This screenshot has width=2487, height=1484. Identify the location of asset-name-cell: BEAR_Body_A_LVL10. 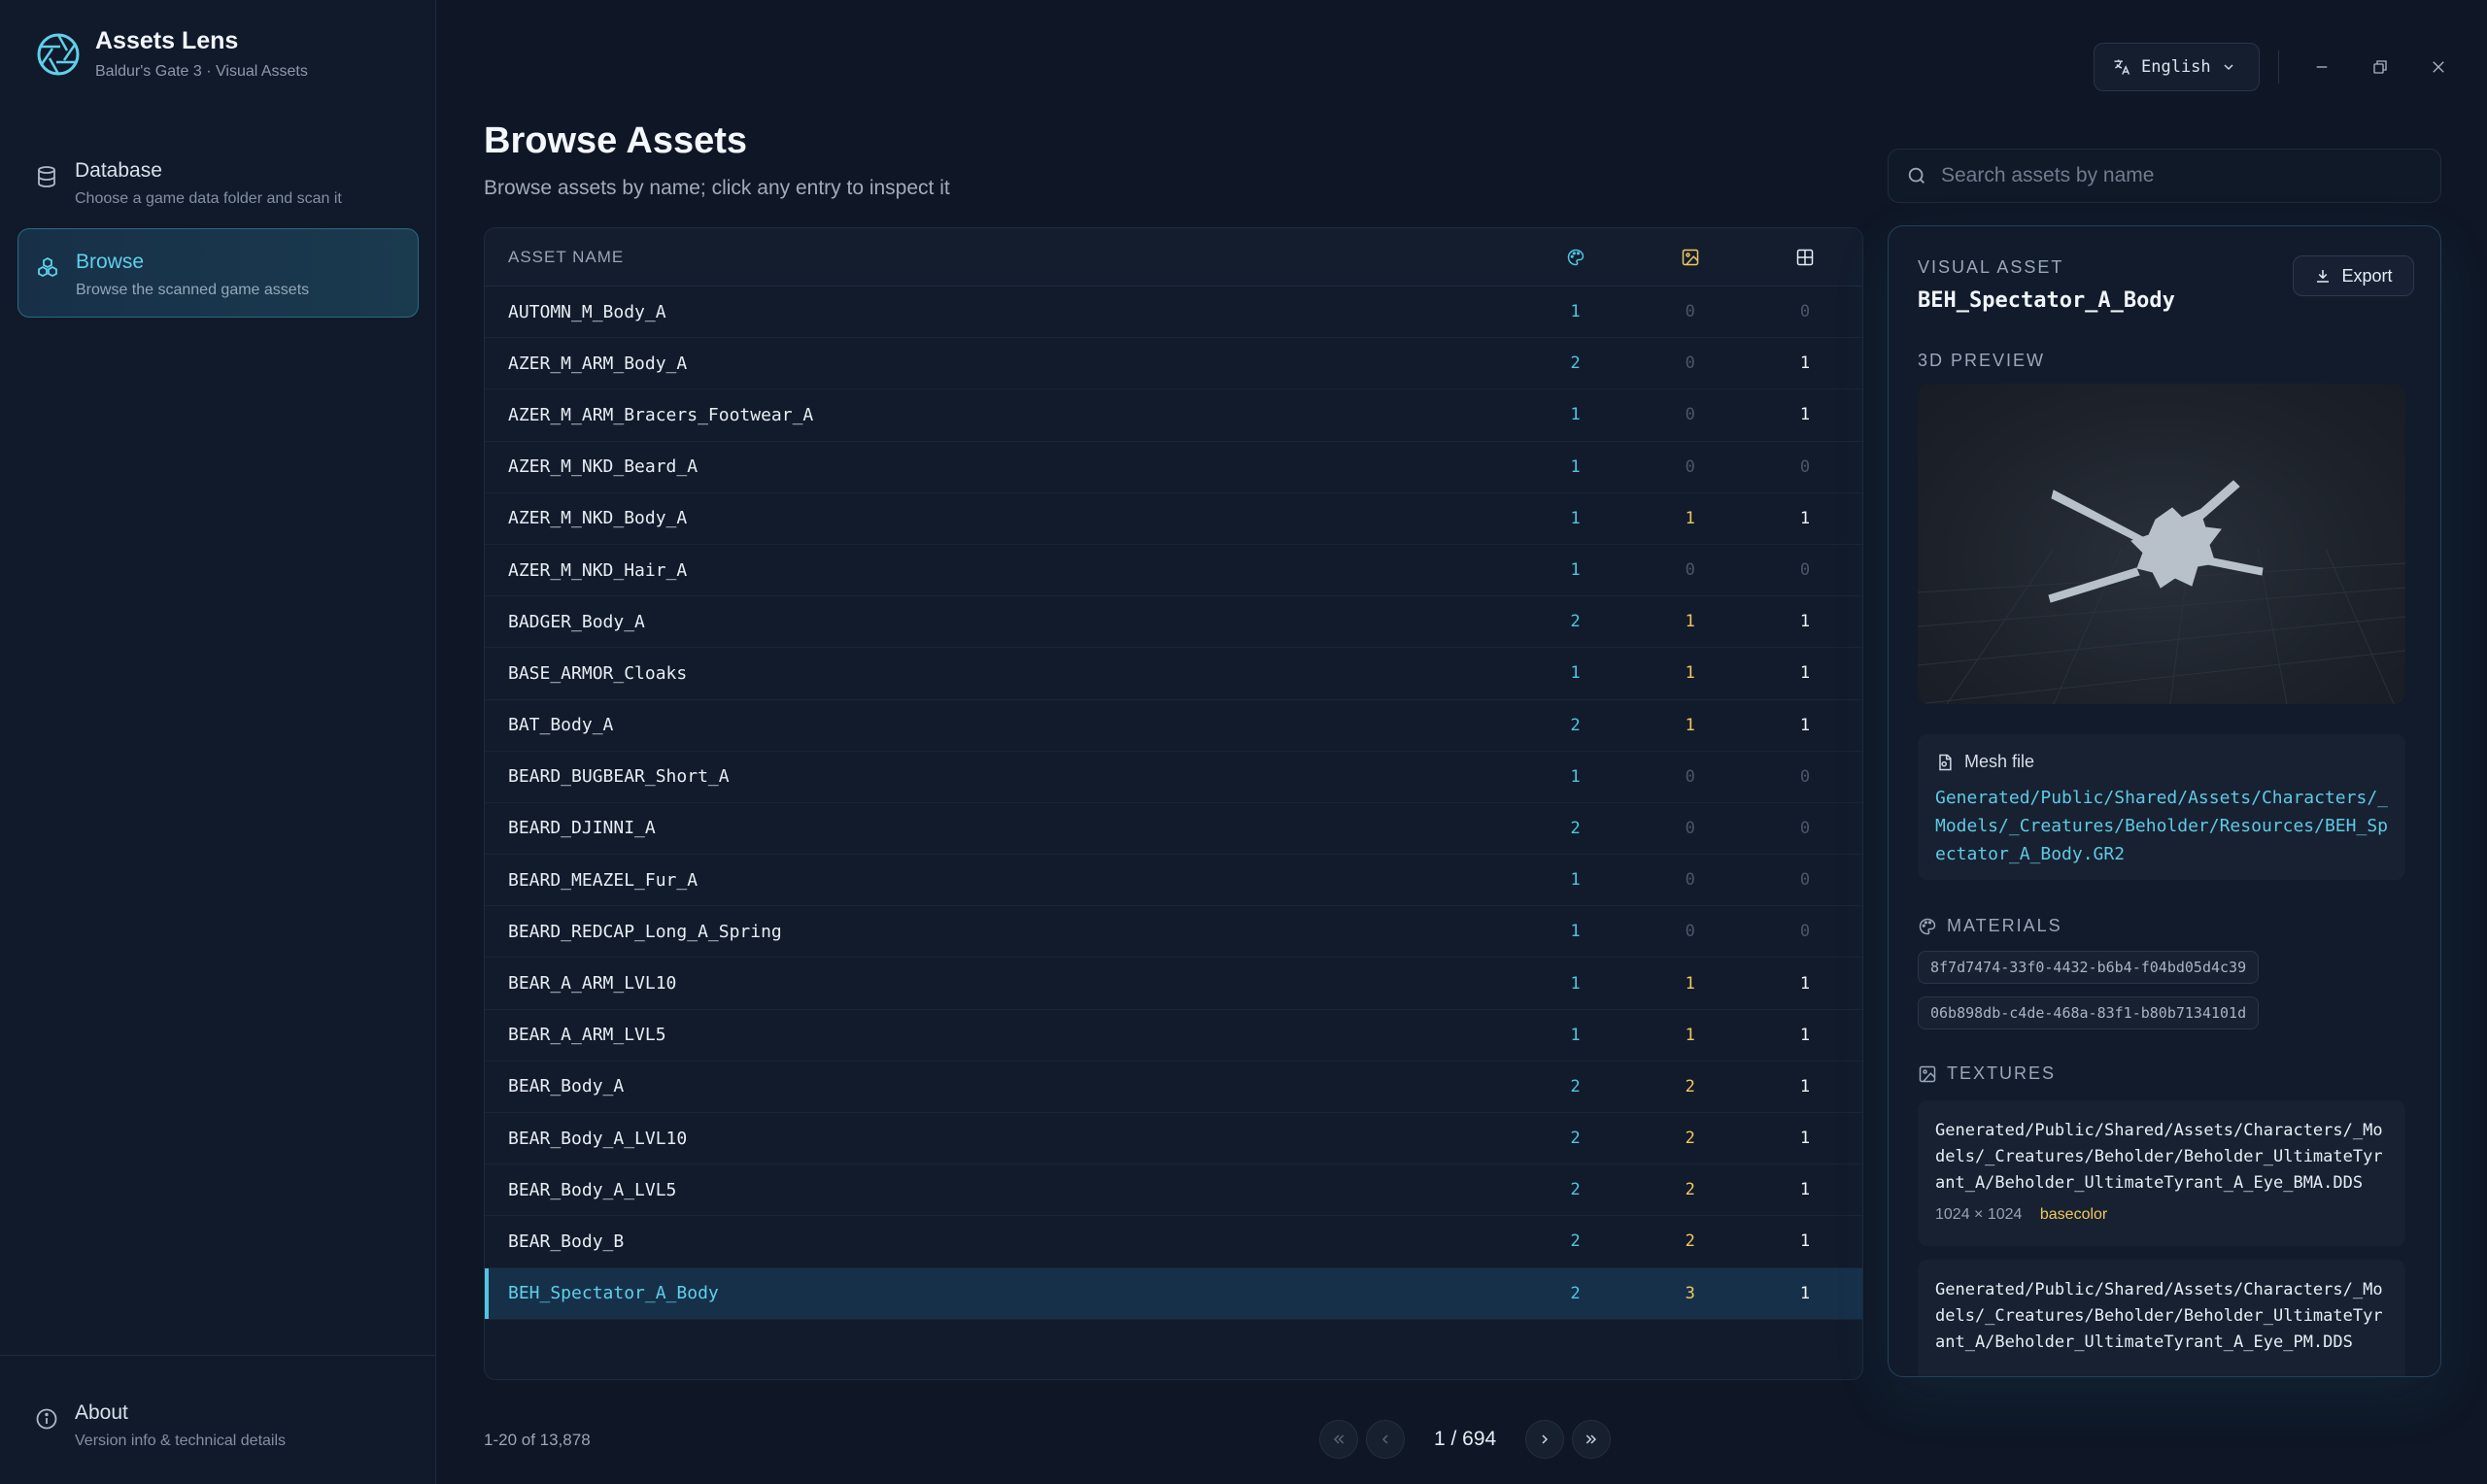
(598, 1138).